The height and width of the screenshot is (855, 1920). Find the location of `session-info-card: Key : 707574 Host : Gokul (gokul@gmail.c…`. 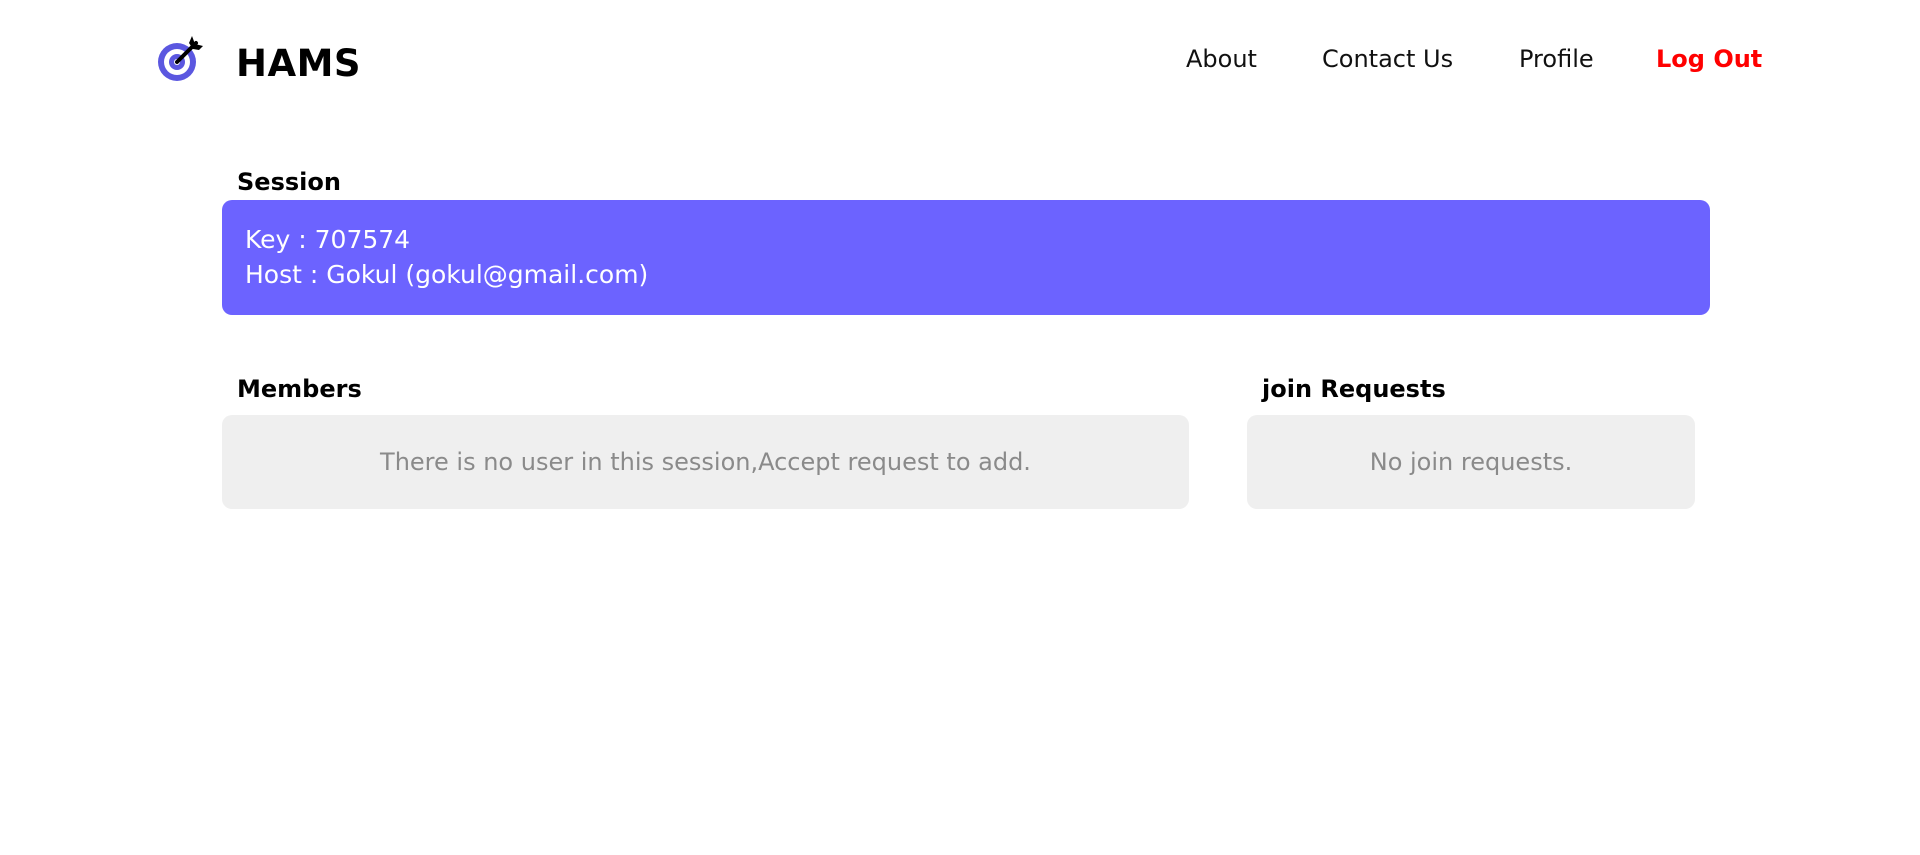

session-info-card: Key : 707574 Host : Gokul (gokul@gmail.c… is located at coordinates (966, 257).